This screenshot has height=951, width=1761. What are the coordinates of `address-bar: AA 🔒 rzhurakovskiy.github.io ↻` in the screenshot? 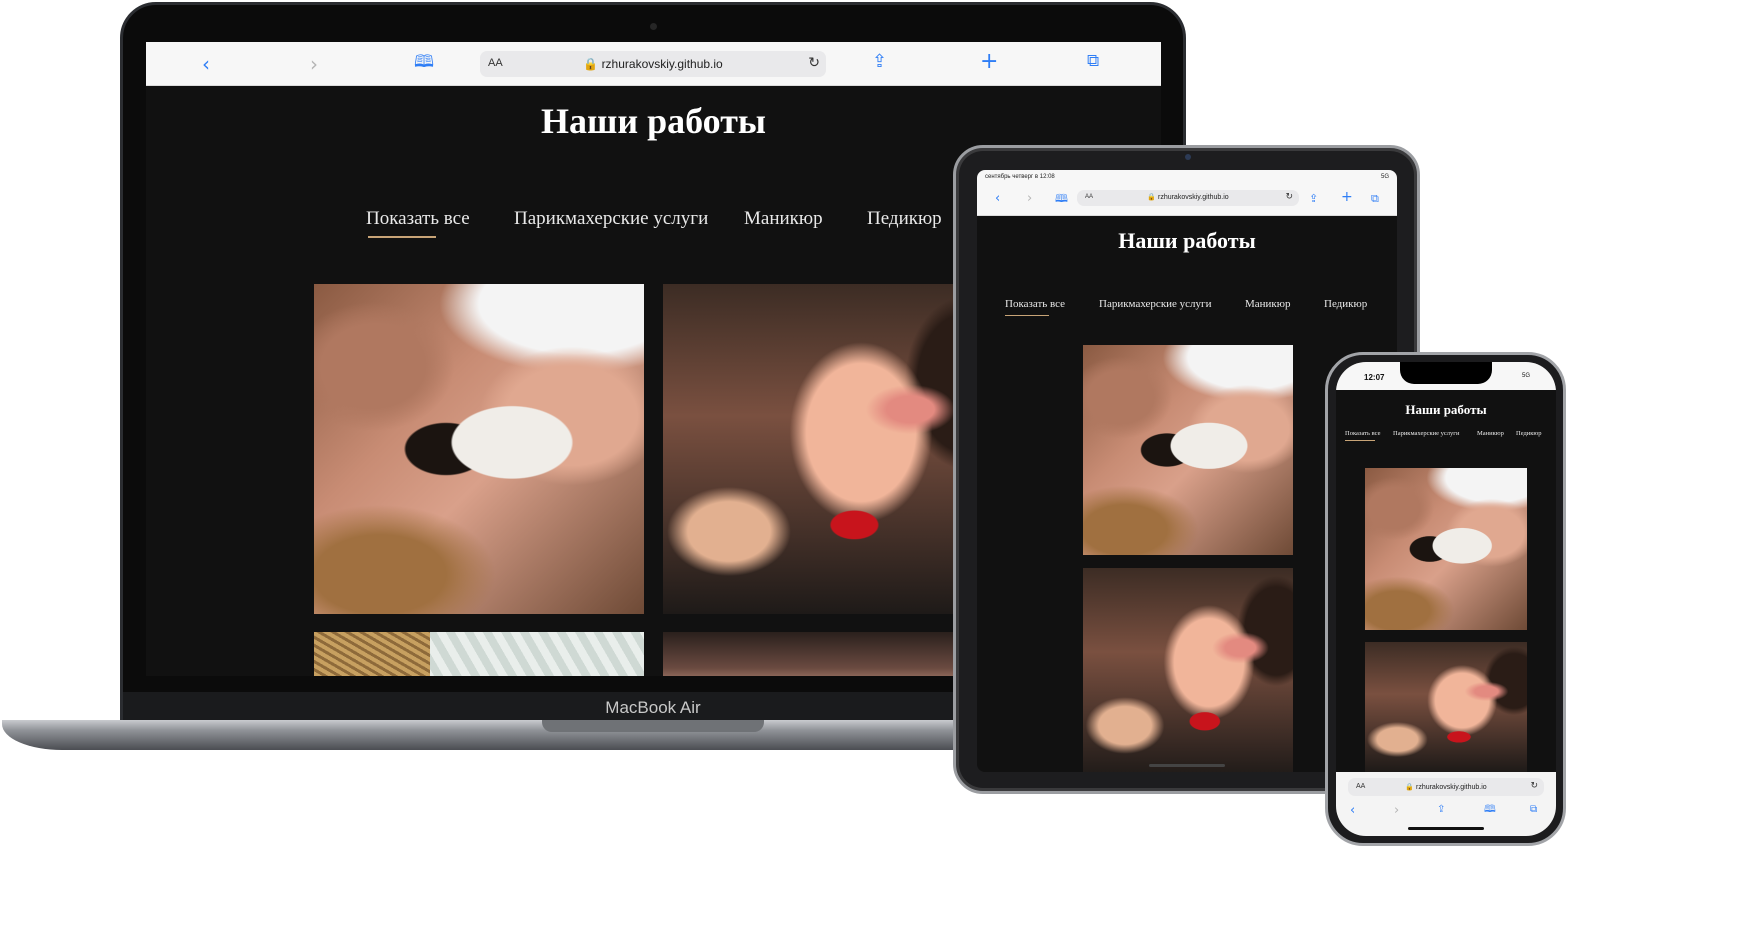 It's located at (653, 64).